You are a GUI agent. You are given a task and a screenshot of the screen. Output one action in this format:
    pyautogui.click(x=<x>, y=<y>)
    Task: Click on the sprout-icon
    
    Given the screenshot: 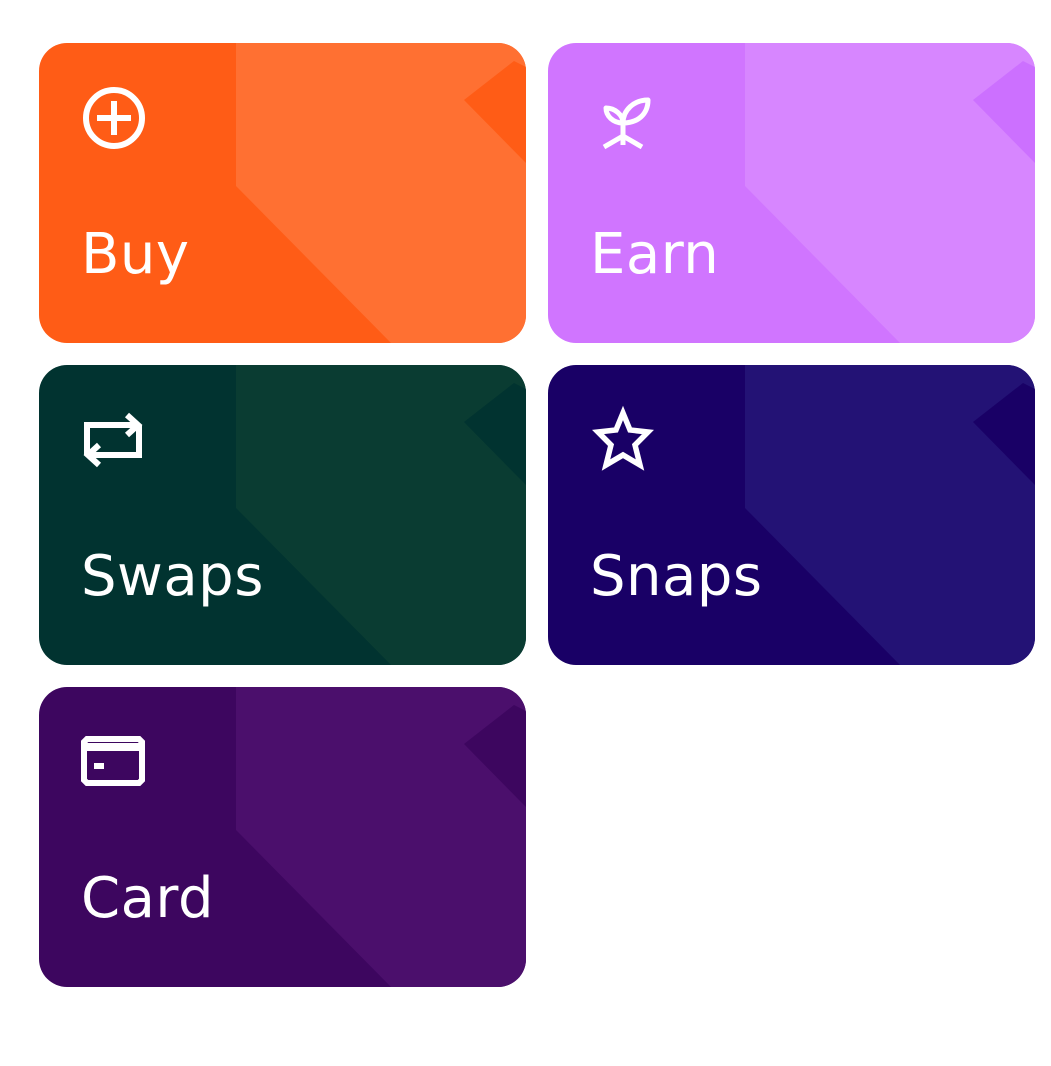 What is the action you would take?
    pyautogui.click(x=623, y=118)
    